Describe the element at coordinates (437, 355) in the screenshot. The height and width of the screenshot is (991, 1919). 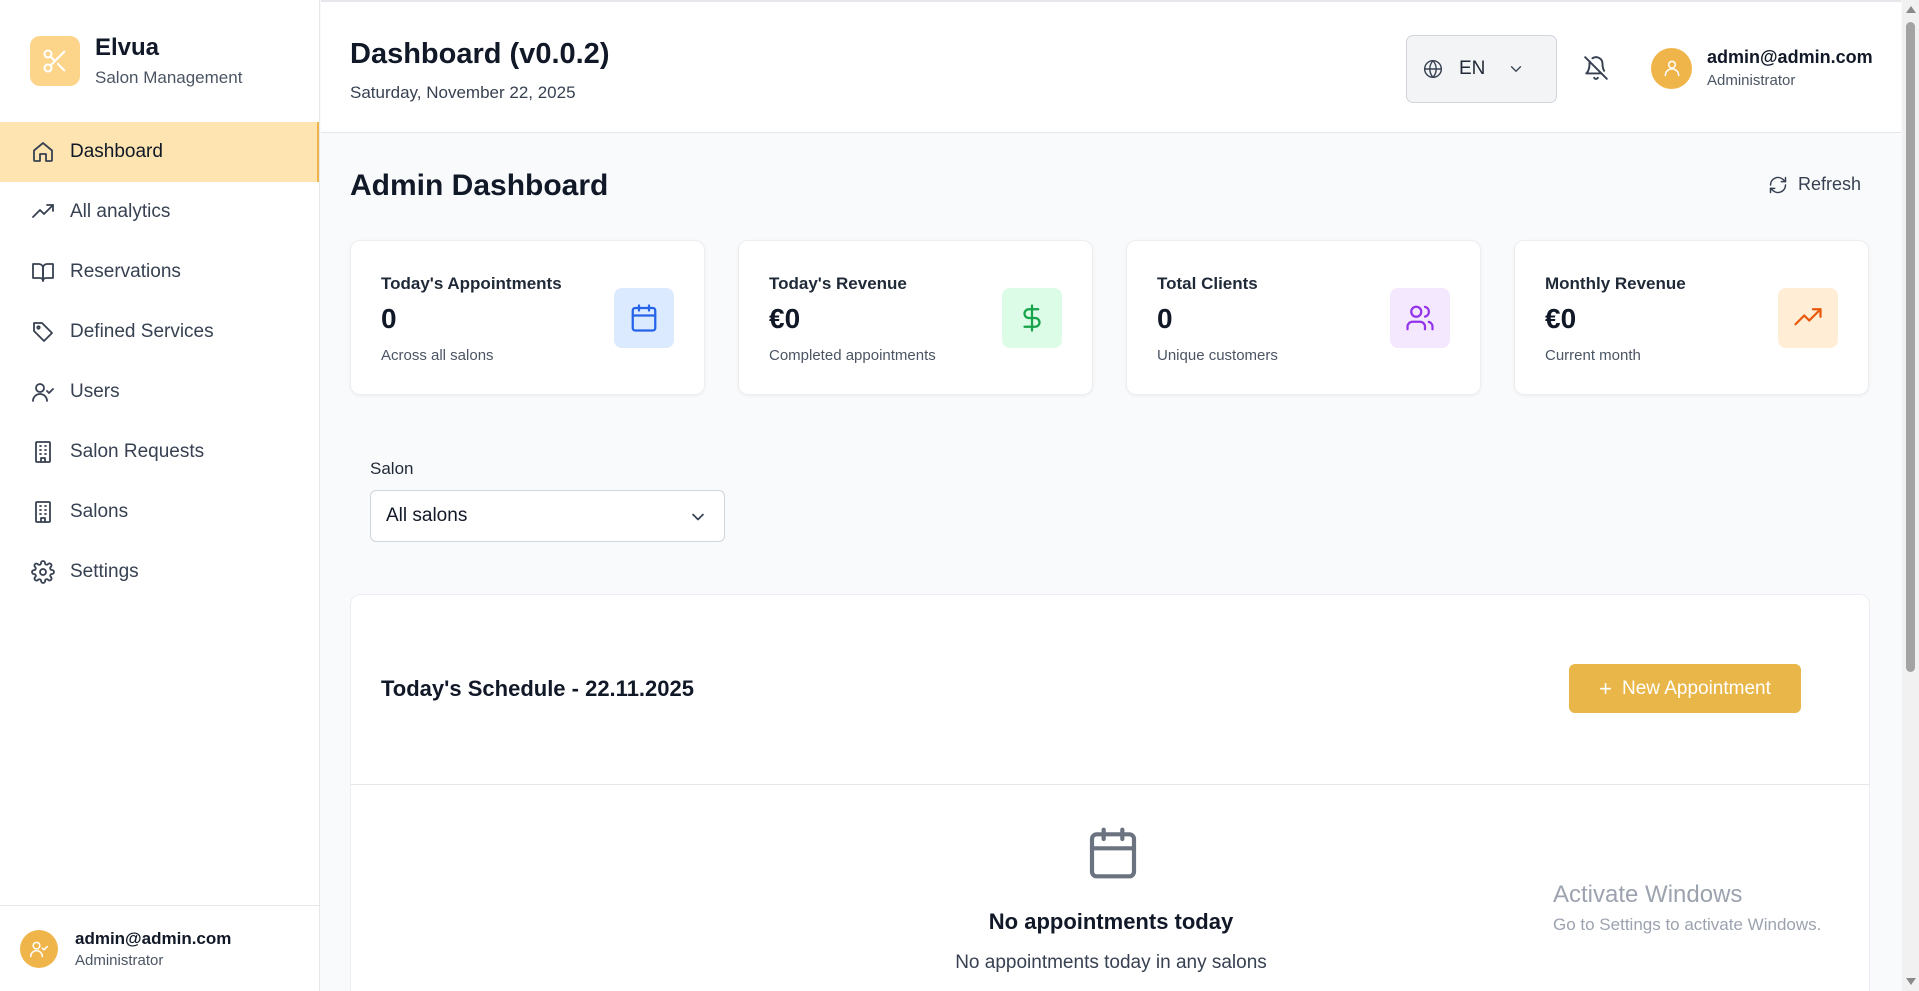
I see `stat-subtitle: Across all salons` at that location.